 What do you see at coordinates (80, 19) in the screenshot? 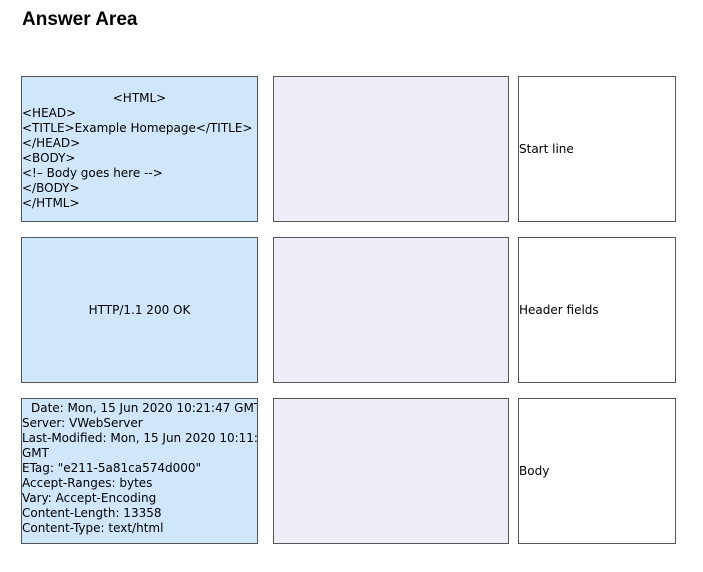
I see `page-title: Answer Area` at bounding box center [80, 19].